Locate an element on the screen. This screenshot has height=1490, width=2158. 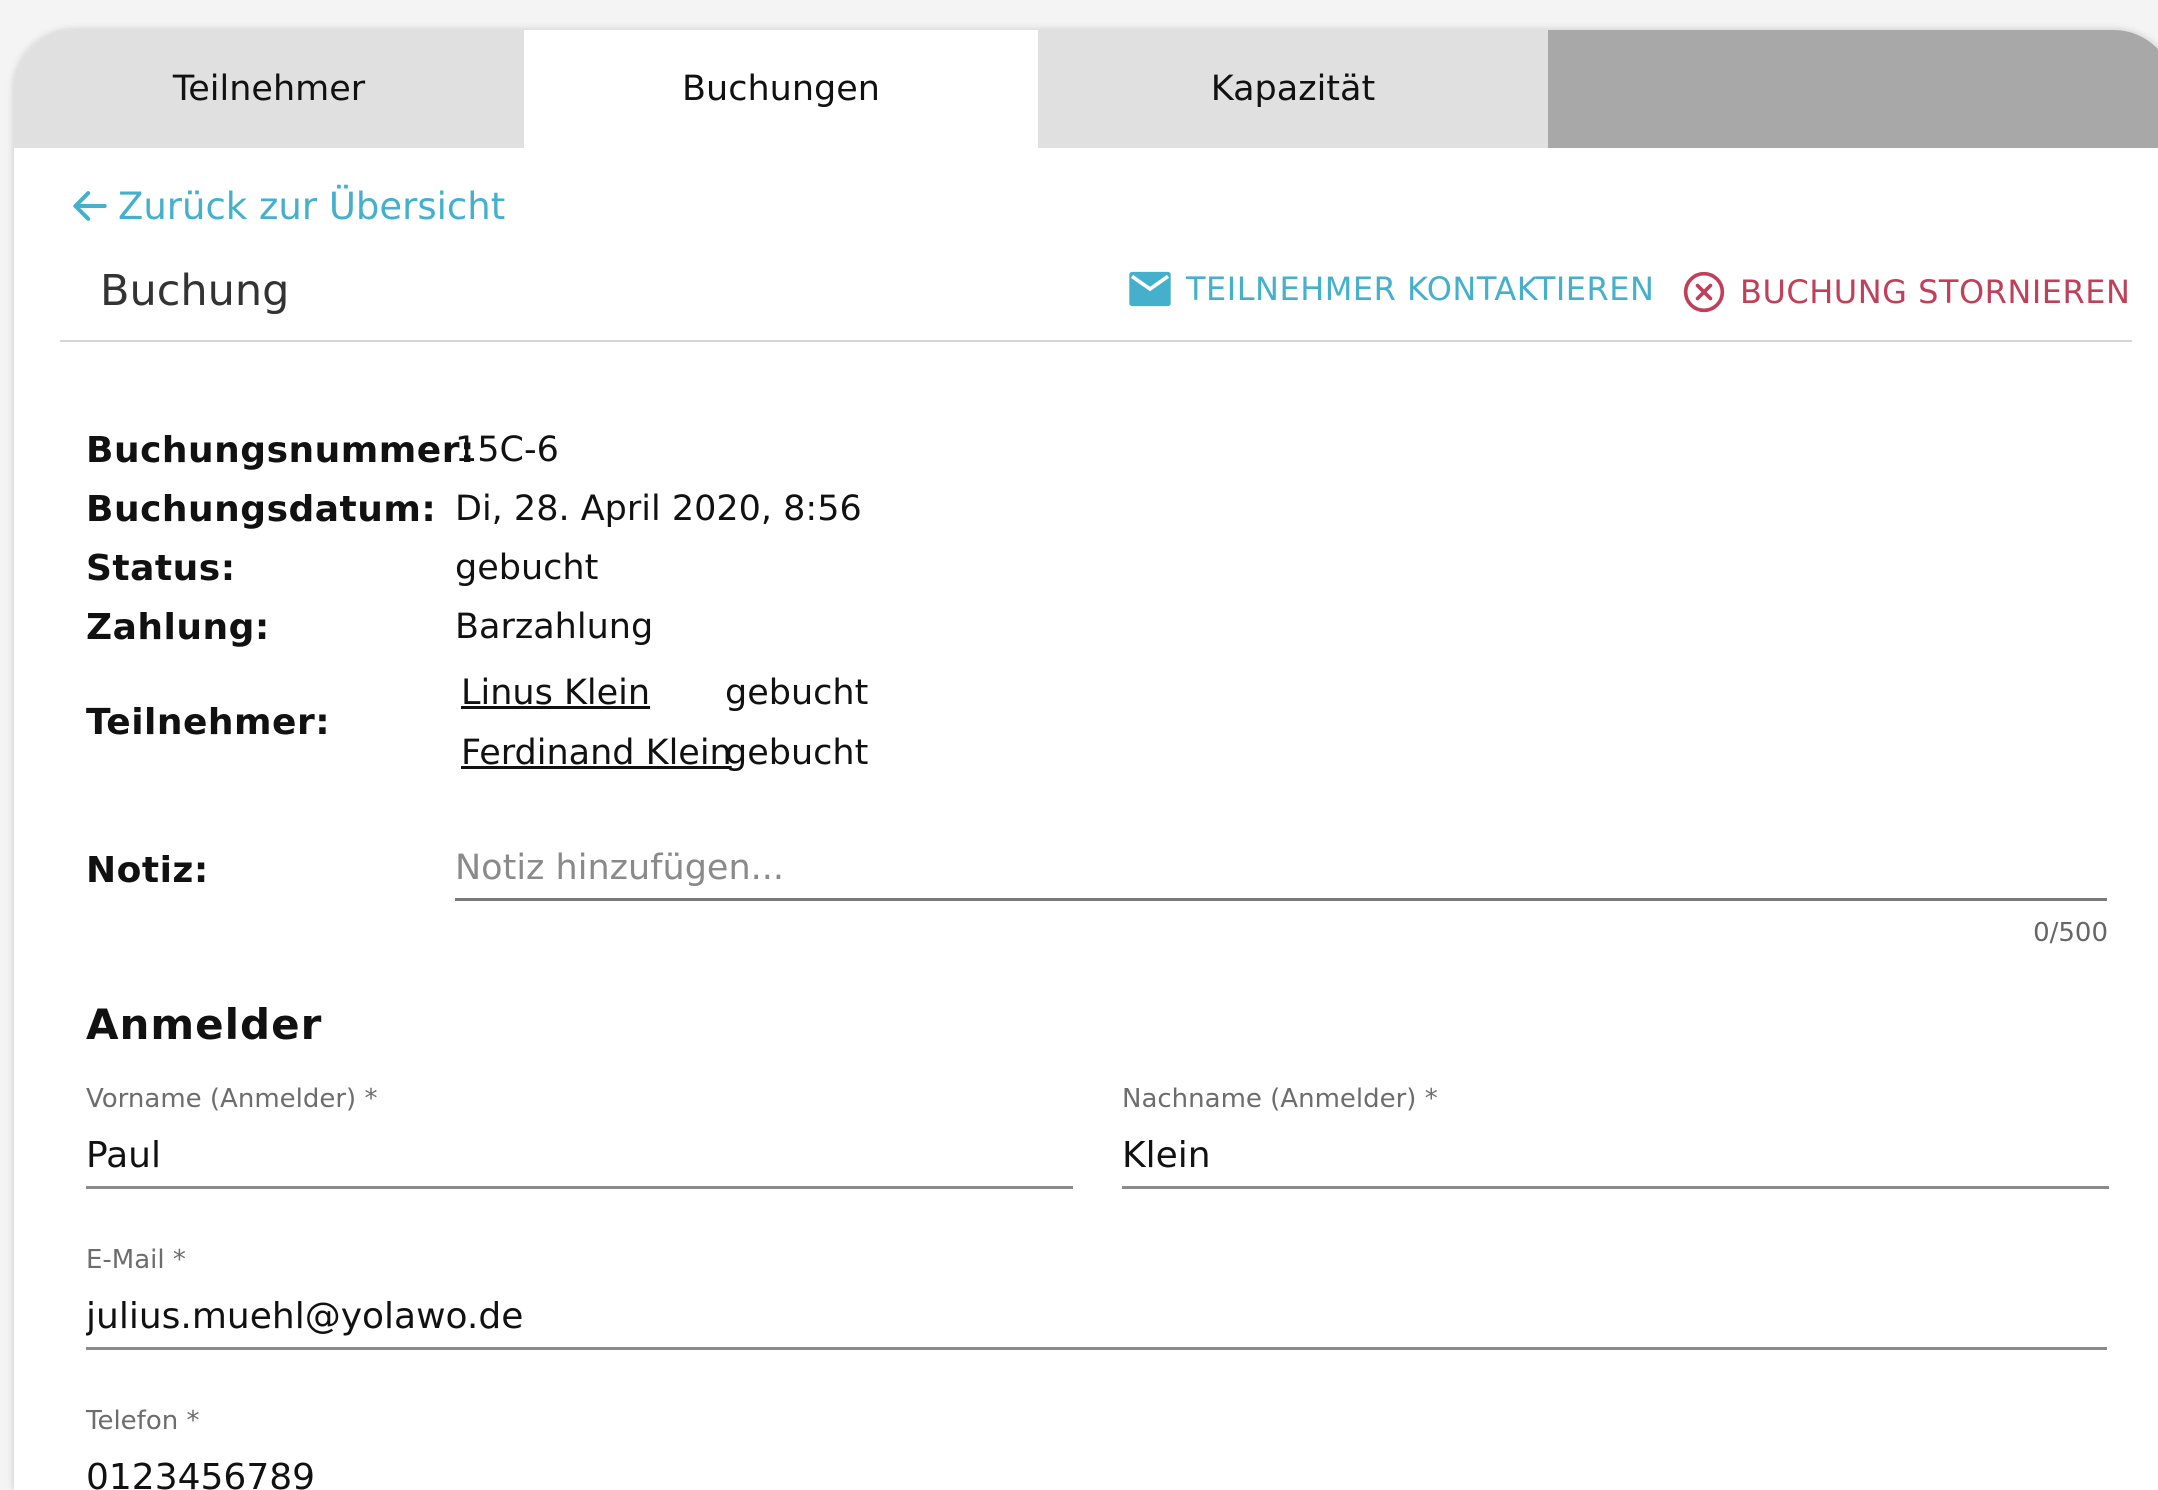
participant-link-ferdinand-klein: Ferdinand Klein is located at coordinates (596, 753).